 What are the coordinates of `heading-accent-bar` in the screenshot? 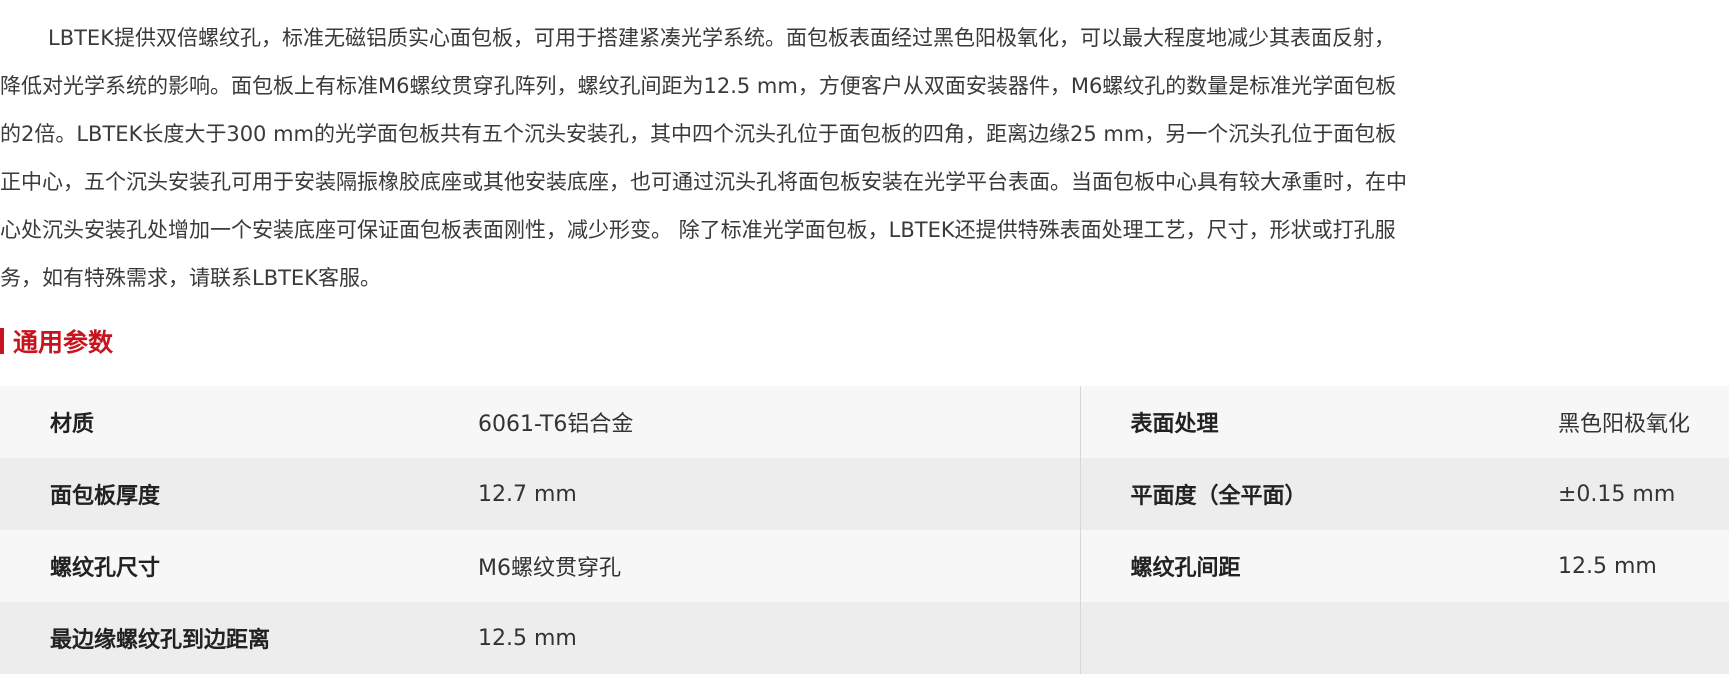 It's located at (2, 341).